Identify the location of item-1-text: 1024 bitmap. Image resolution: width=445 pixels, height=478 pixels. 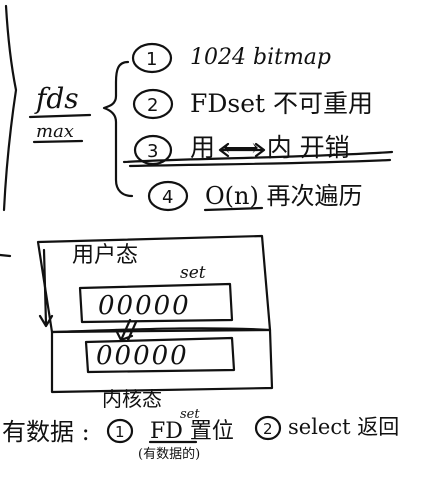
(260, 57).